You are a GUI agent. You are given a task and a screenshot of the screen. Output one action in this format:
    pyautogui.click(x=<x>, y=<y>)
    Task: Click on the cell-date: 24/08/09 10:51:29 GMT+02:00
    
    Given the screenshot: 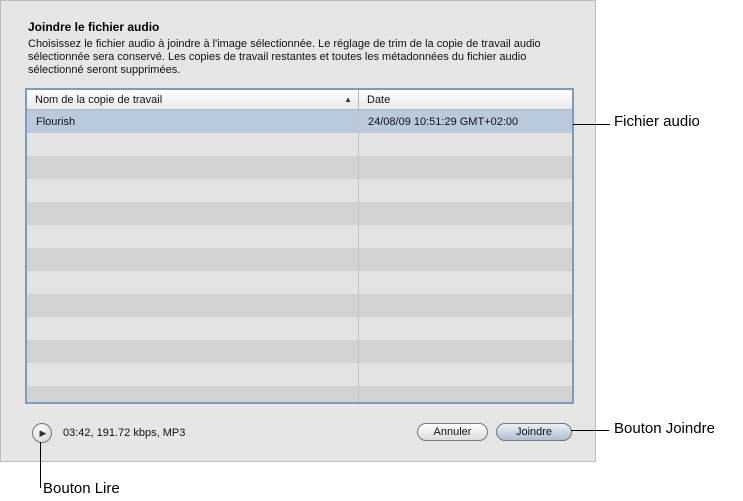 What is the action you would take?
    pyautogui.click(x=443, y=121)
    